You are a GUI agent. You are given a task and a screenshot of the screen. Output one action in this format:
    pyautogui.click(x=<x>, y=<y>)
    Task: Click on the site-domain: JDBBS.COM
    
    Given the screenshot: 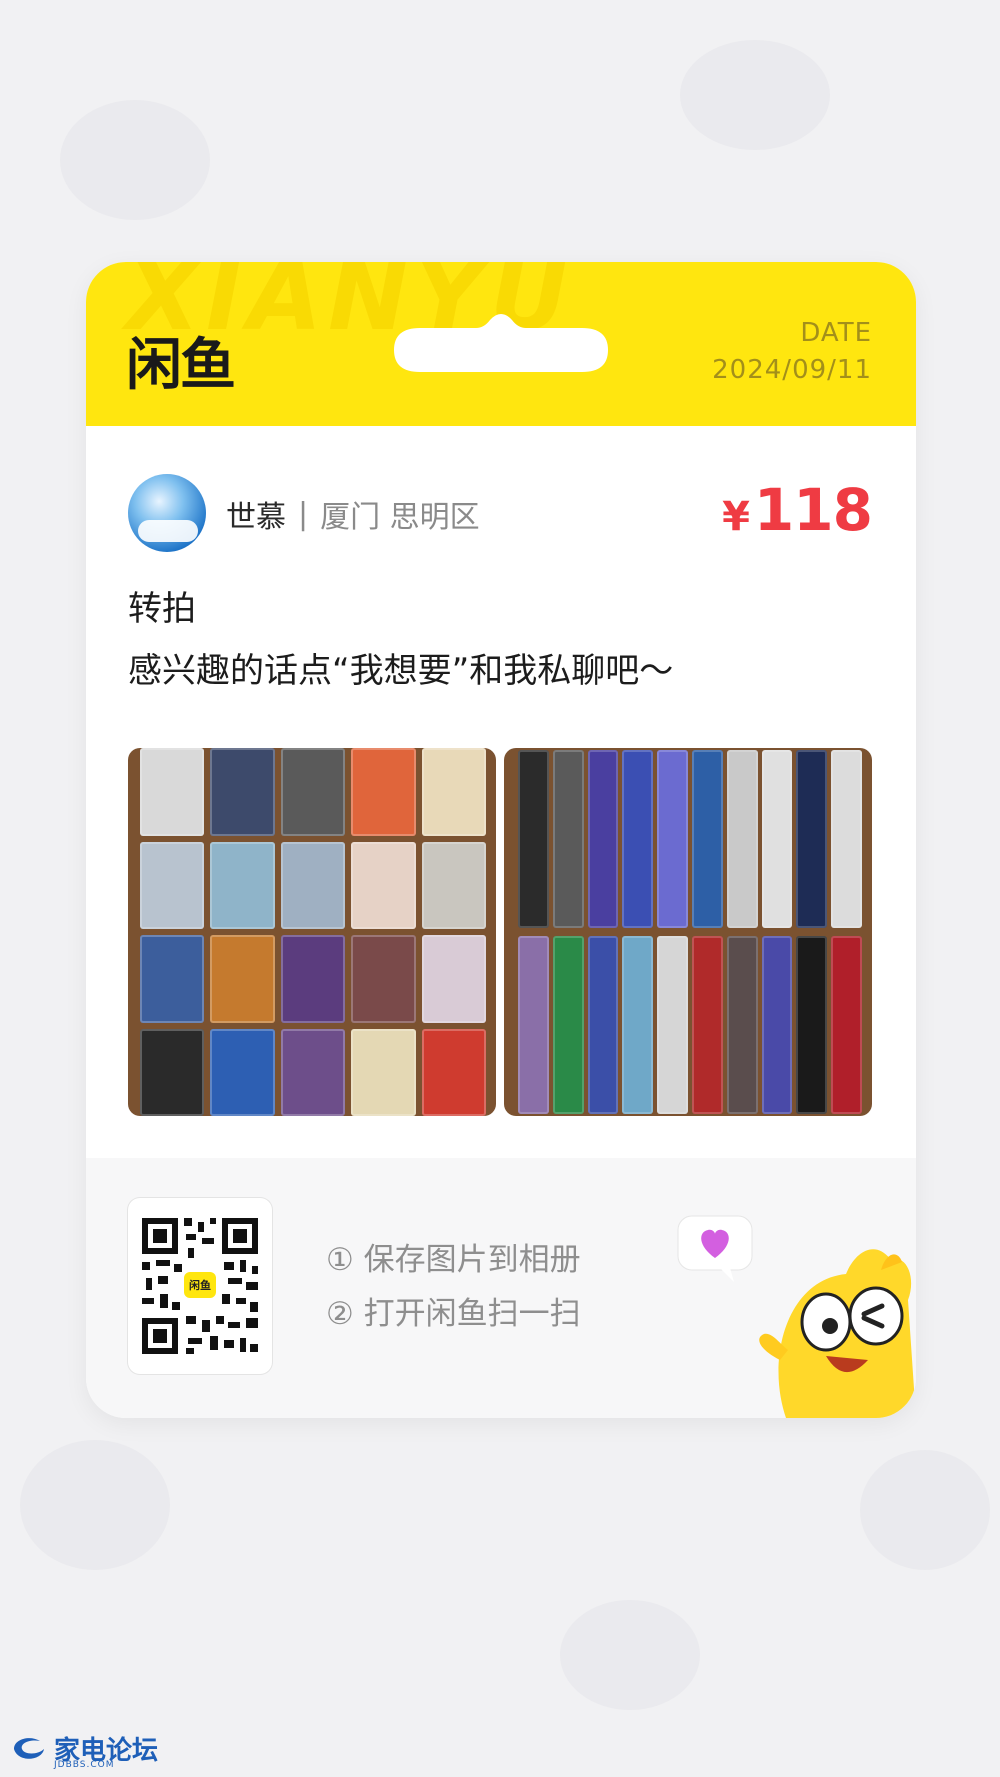 What is the action you would take?
    pyautogui.click(x=84, y=1765)
    